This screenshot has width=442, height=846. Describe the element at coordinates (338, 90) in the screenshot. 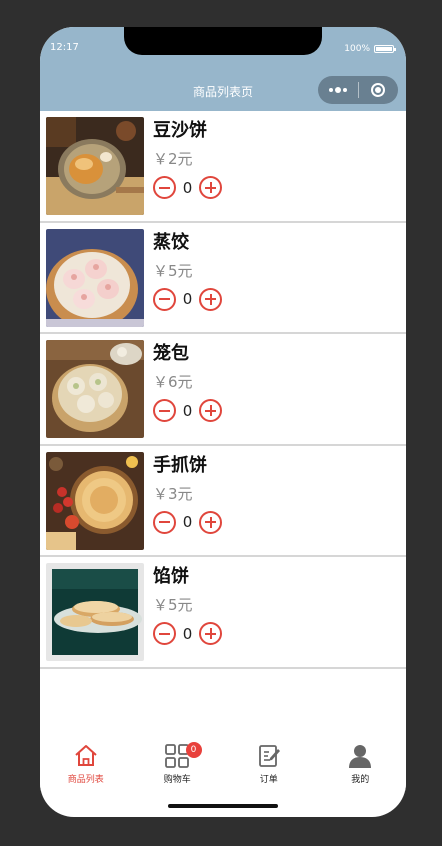

I see `more-icon` at that location.